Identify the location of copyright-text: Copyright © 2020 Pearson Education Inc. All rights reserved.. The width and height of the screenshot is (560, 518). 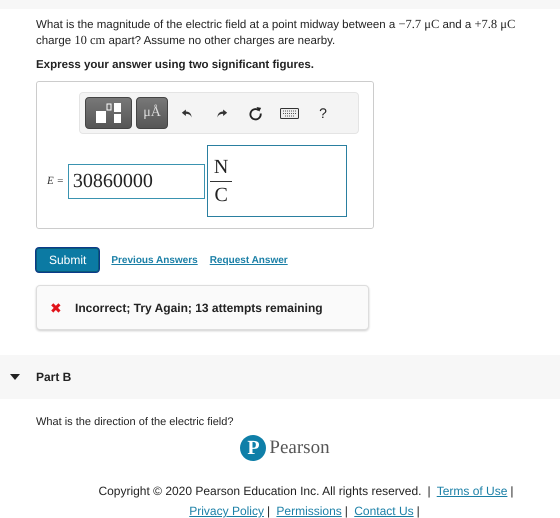
(260, 491).